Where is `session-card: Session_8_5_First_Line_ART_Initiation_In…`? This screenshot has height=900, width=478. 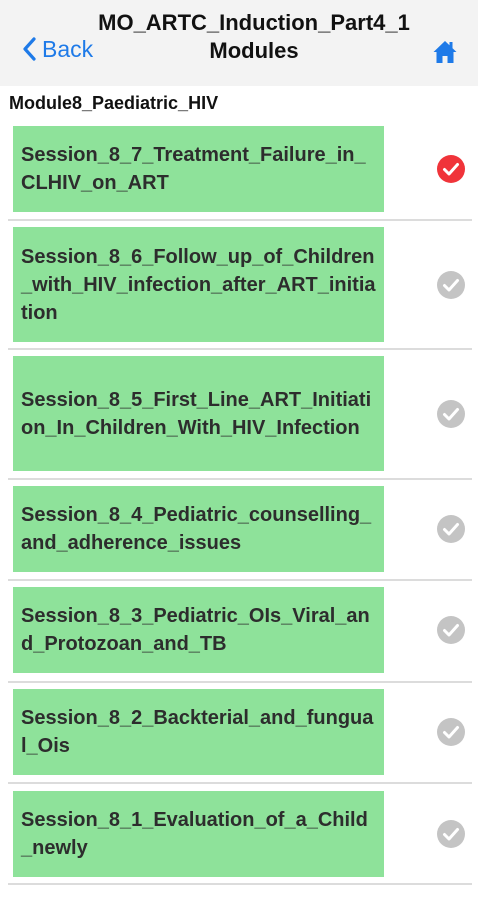 session-card: Session_8_5_First_Line_ART_Initiation_In… is located at coordinates (198, 413).